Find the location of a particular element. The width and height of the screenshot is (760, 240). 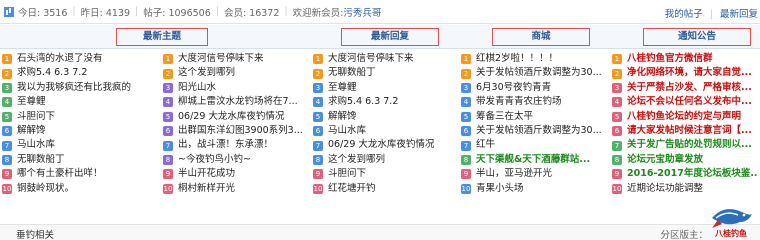

topic-item: 9 斗胆问下 is located at coordinates (384, 174).